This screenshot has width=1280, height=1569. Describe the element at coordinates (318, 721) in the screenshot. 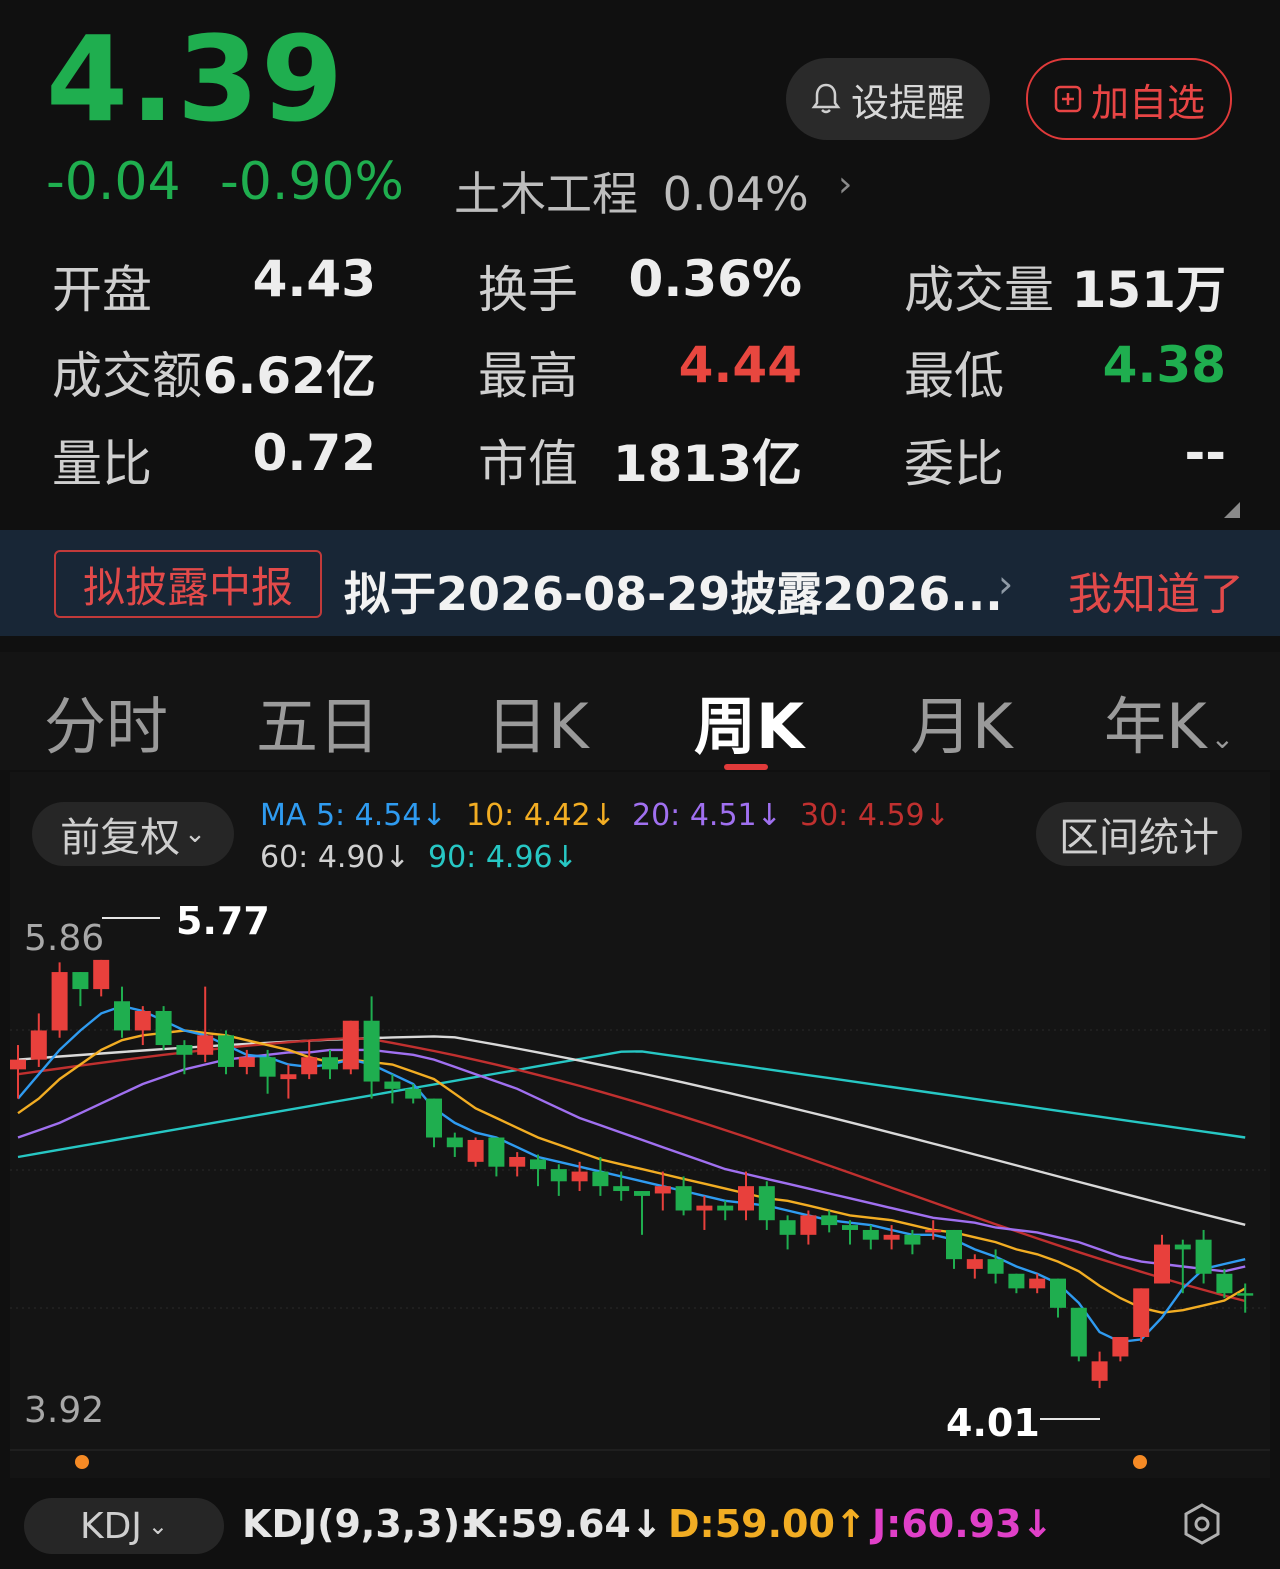

I see `tab-five-day: 五日` at that location.